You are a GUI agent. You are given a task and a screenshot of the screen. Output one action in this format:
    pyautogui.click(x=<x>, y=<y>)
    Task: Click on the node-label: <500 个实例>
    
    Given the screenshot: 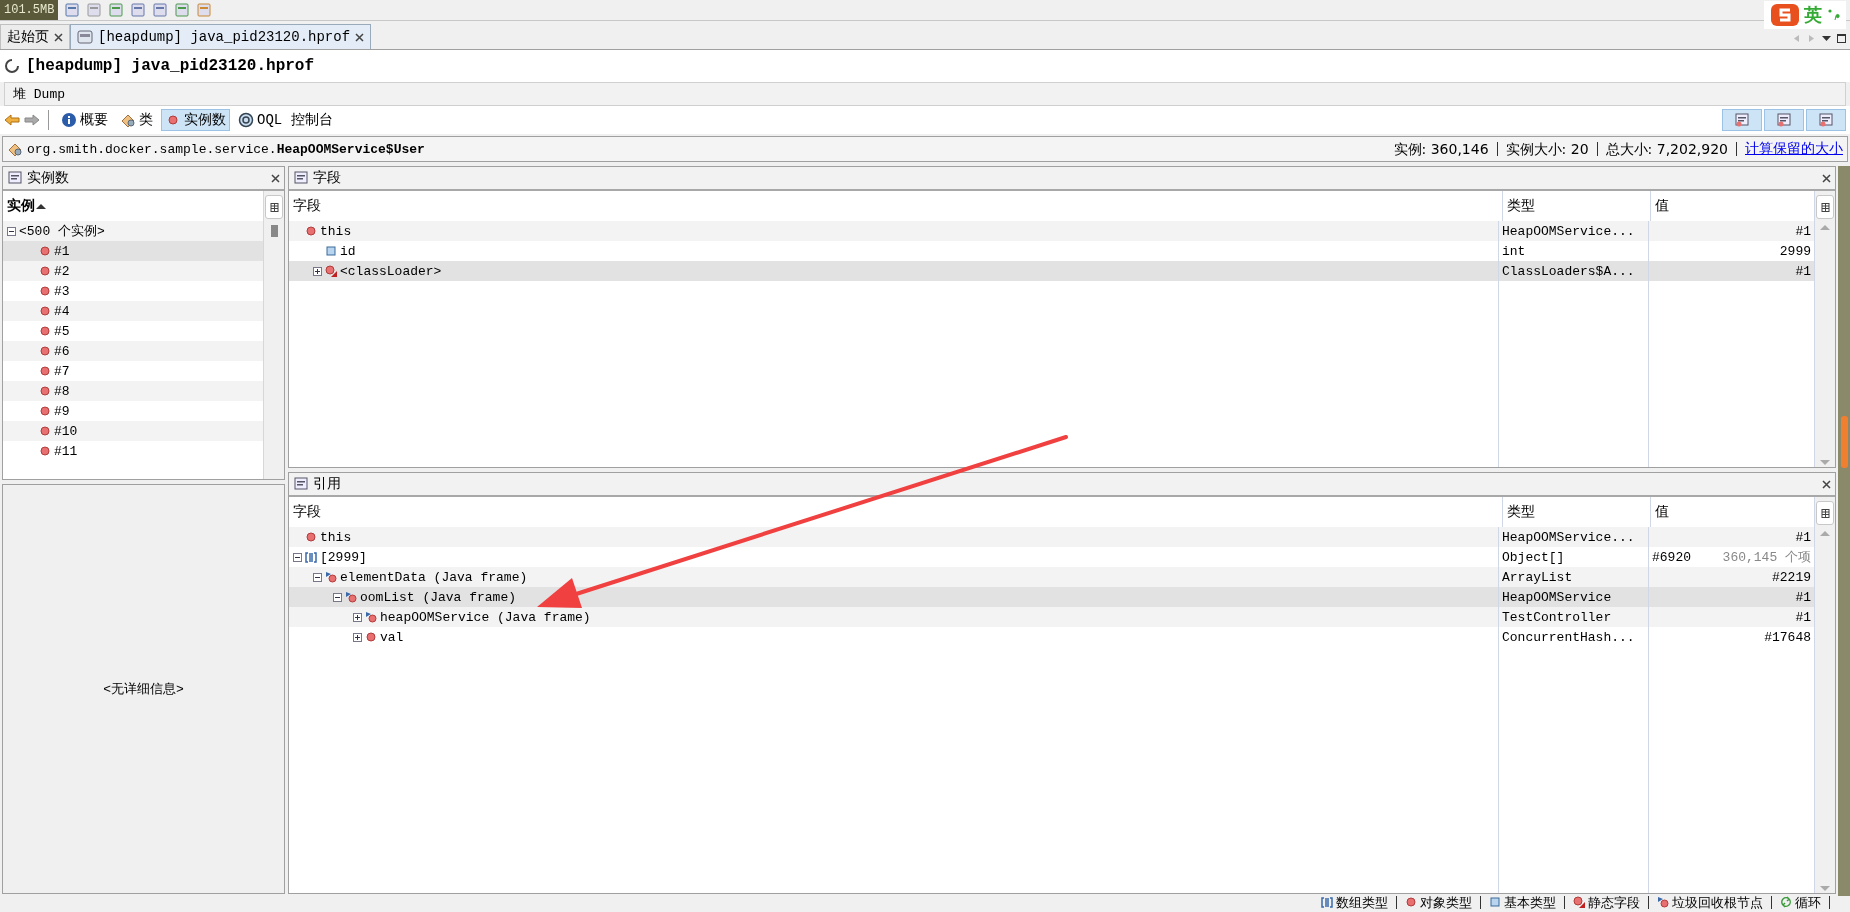 What is the action you would take?
    pyautogui.click(x=62, y=231)
    